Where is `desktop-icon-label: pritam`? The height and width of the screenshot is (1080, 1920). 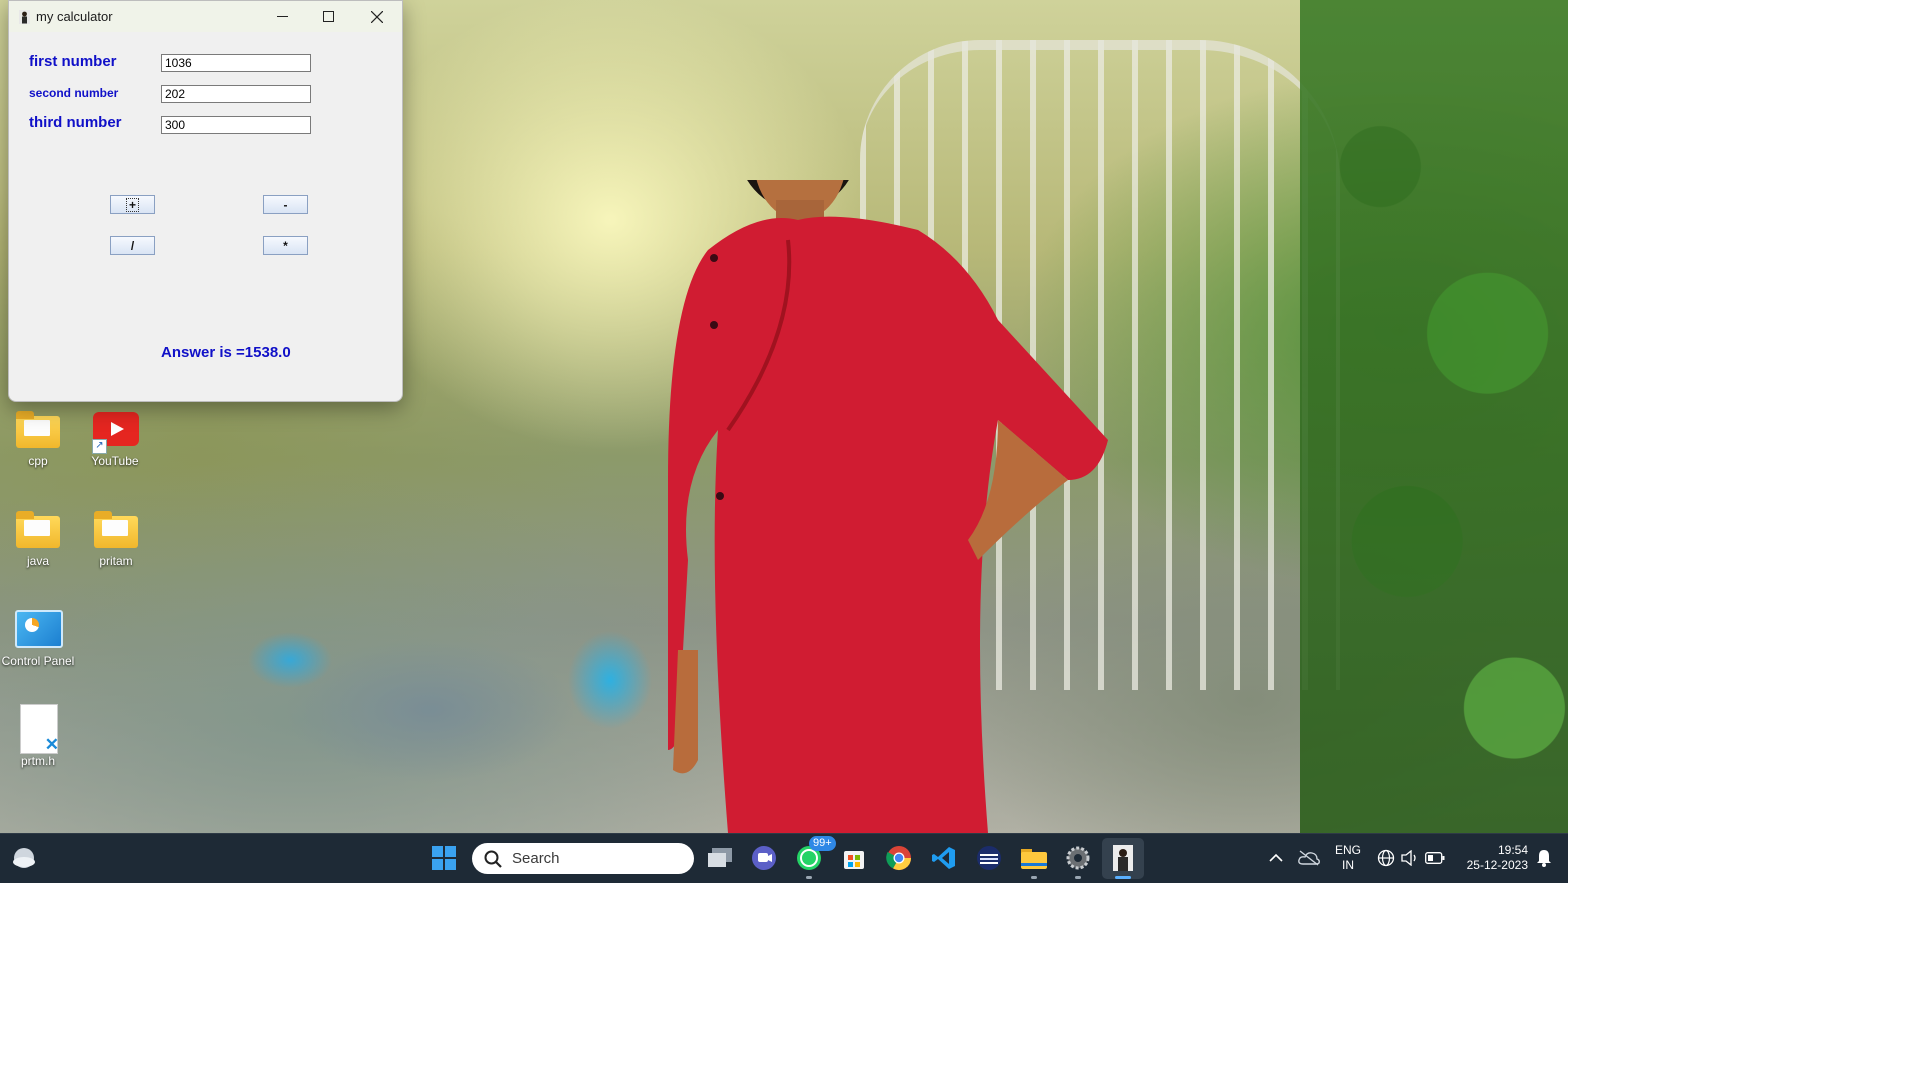
desktop-icon-label: pritam is located at coordinates (116, 561).